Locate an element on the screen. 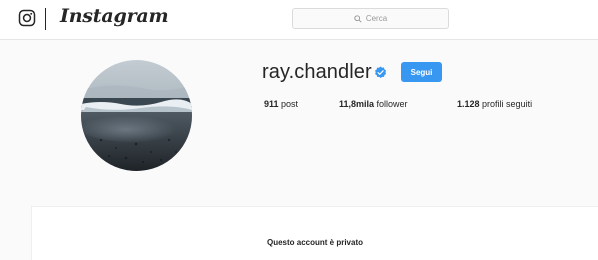  nav-divider is located at coordinates (45, 19).